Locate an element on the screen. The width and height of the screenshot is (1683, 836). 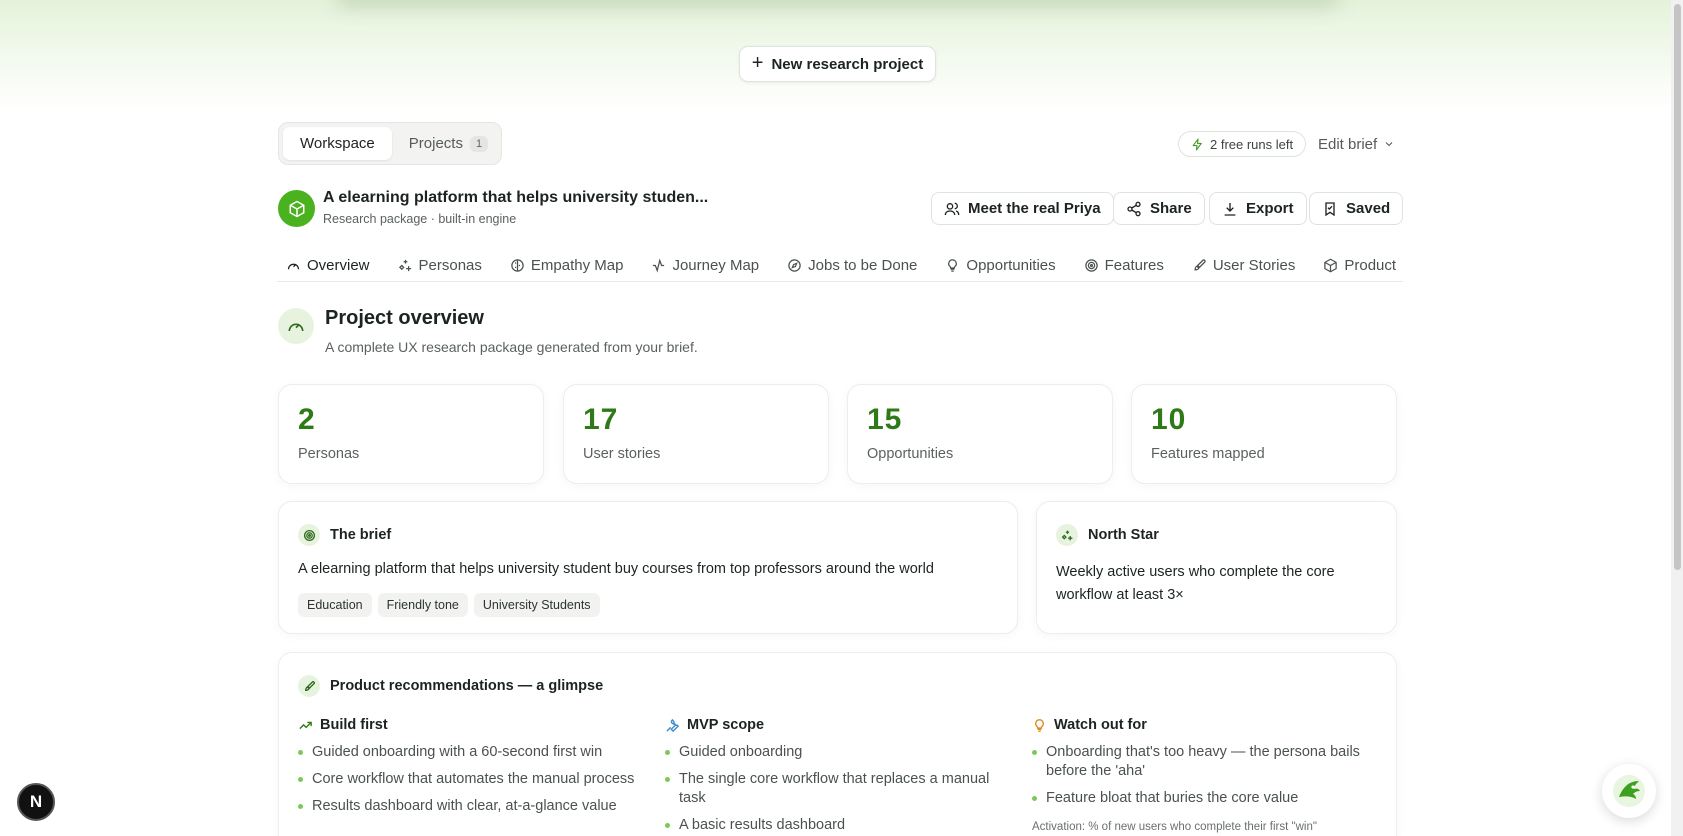
export-label: Export is located at coordinates (1270, 208).